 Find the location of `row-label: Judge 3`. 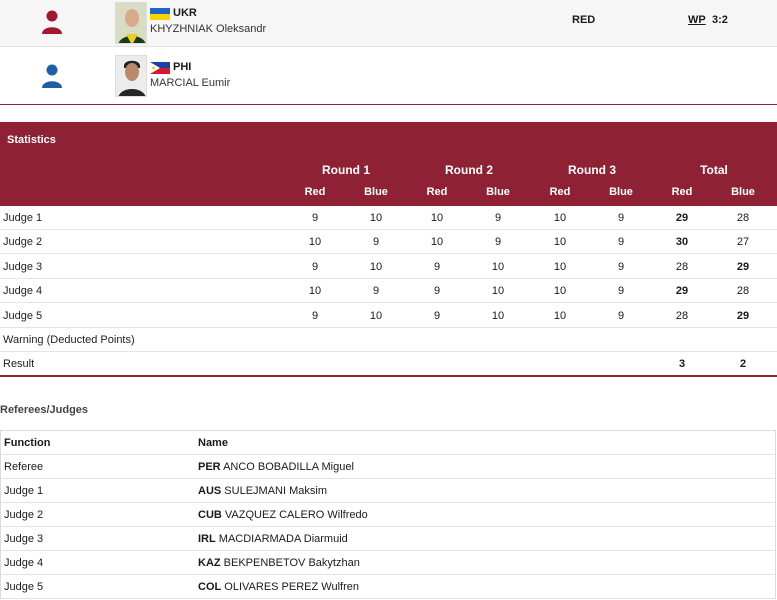

row-label: Judge 3 is located at coordinates (23, 266).